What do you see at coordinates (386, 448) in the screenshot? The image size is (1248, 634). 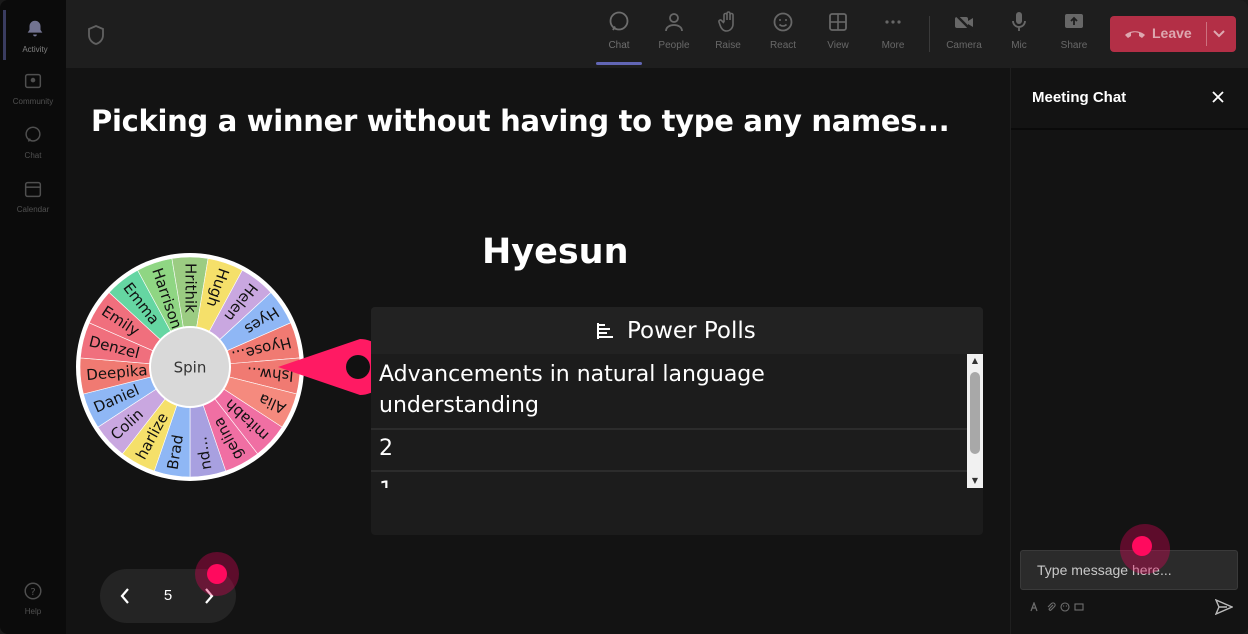 I see `poll-option-text: 2` at bounding box center [386, 448].